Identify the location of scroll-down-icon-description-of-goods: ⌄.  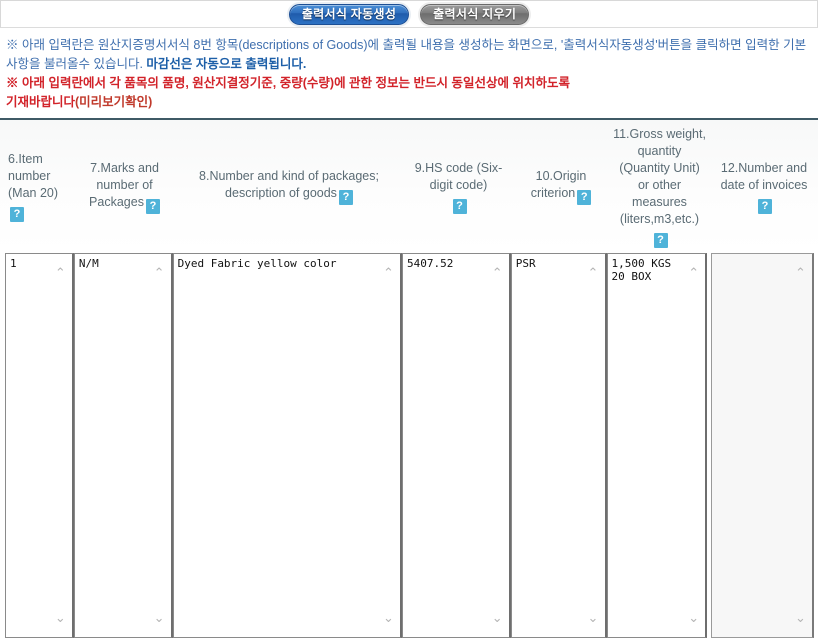
(388, 617).